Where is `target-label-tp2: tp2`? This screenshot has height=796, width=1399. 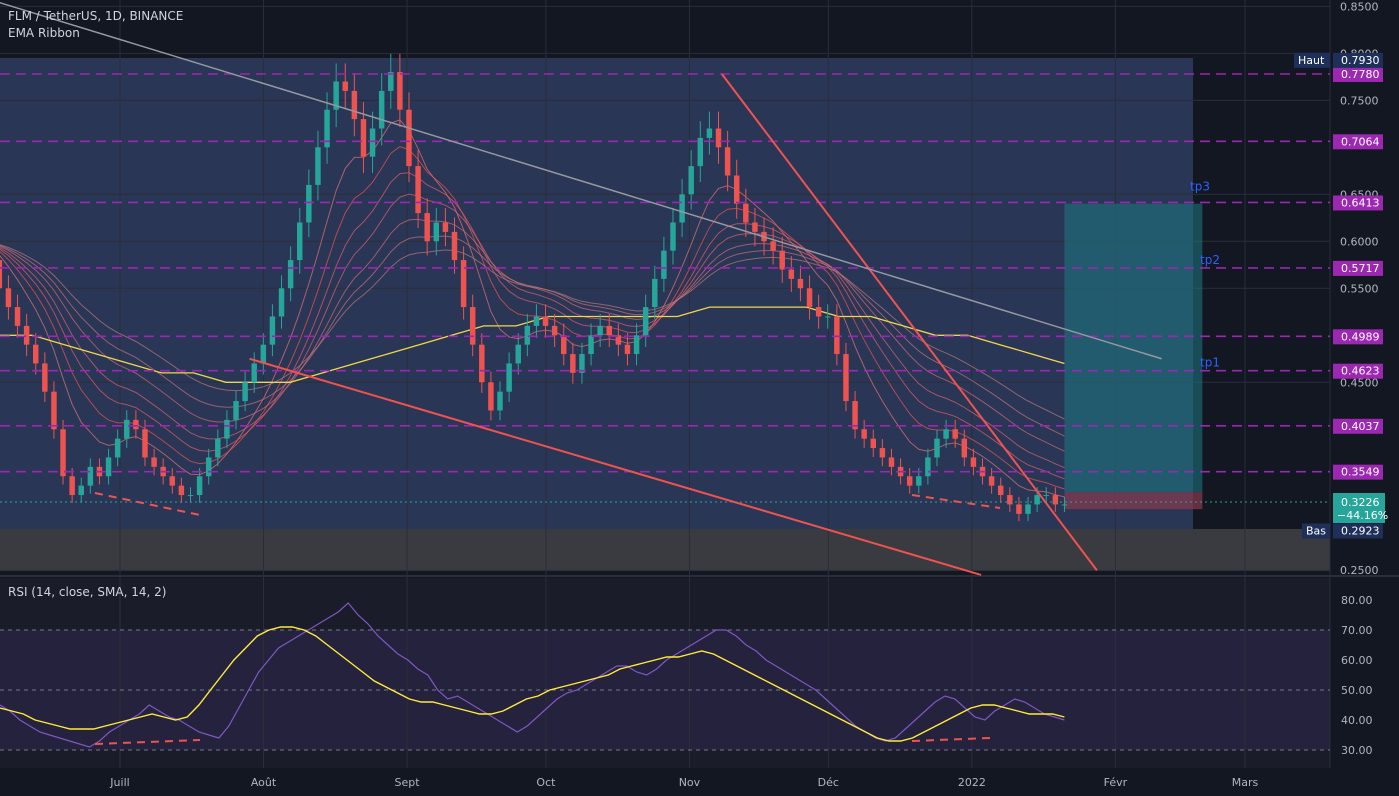
target-label-tp2: tp2 is located at coordinates (1210, 260).